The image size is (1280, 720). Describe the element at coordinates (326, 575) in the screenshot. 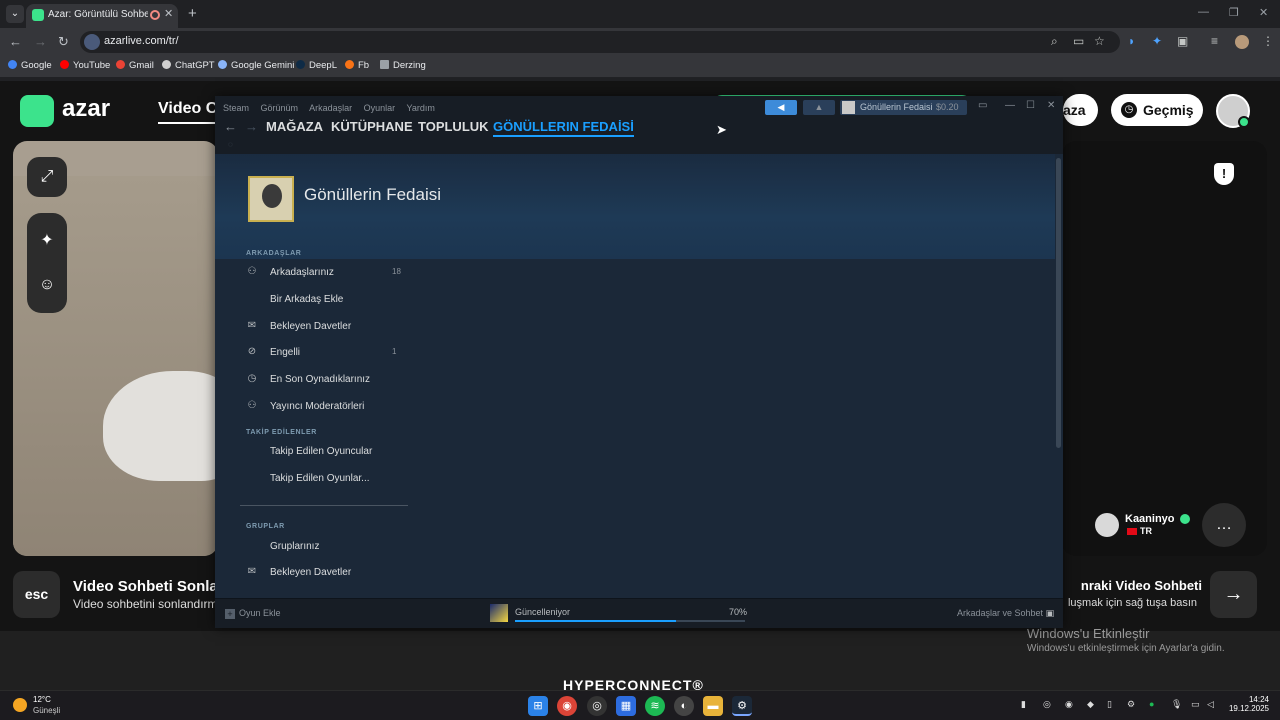

I see `group-invites-link: ✉ Bekleyen Davetler` at that location.